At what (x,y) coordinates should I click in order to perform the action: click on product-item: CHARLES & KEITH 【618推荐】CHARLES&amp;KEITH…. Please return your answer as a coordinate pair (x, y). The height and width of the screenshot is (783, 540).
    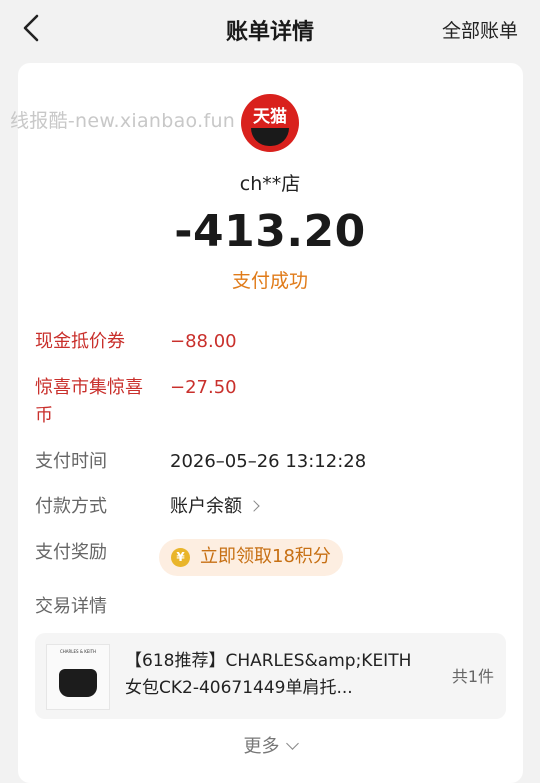
    Looking at the image, I should click on (270, 676).